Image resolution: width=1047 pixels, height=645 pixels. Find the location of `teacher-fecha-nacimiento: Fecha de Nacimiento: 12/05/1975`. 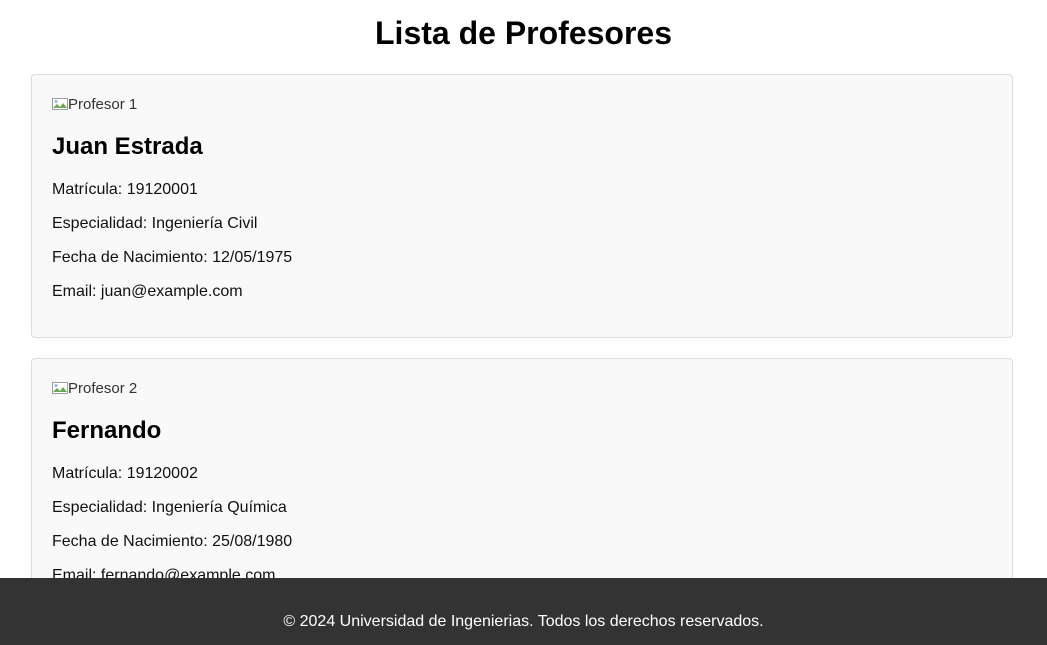

teacher-fecha-nacimiento: Fecha de Nacimiento: 12/05/1975 is located at coordinates (172, 257).